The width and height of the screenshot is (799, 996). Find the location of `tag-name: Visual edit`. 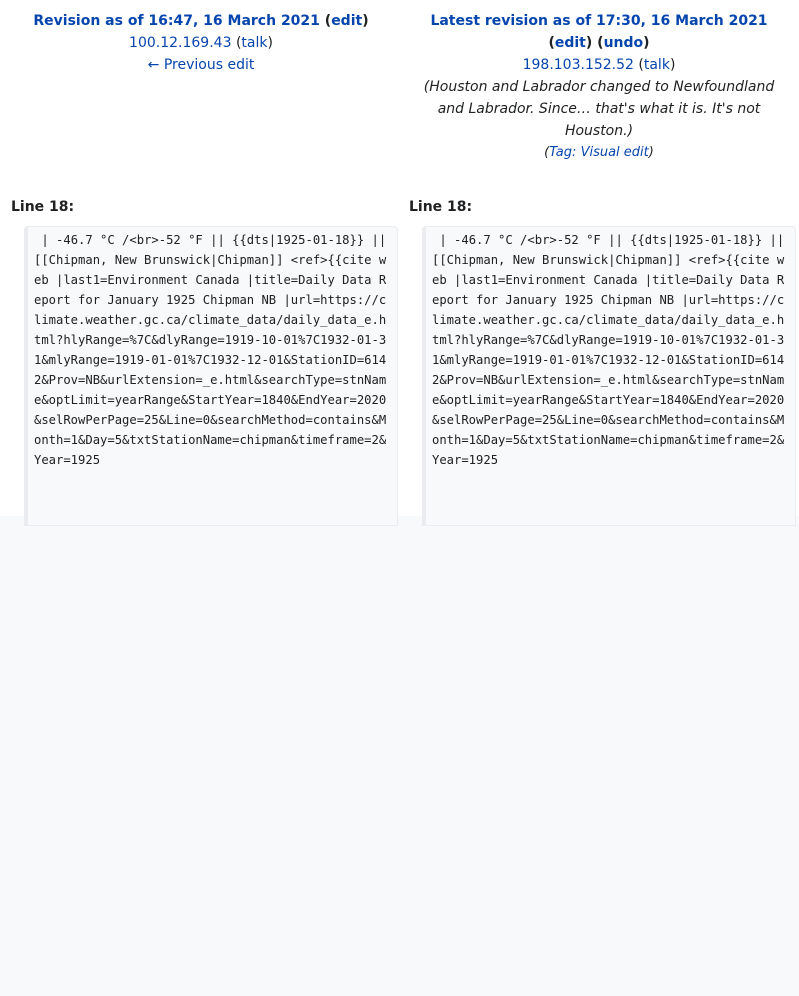

tag-name: Visual edit is located at coordinates (614, 152).